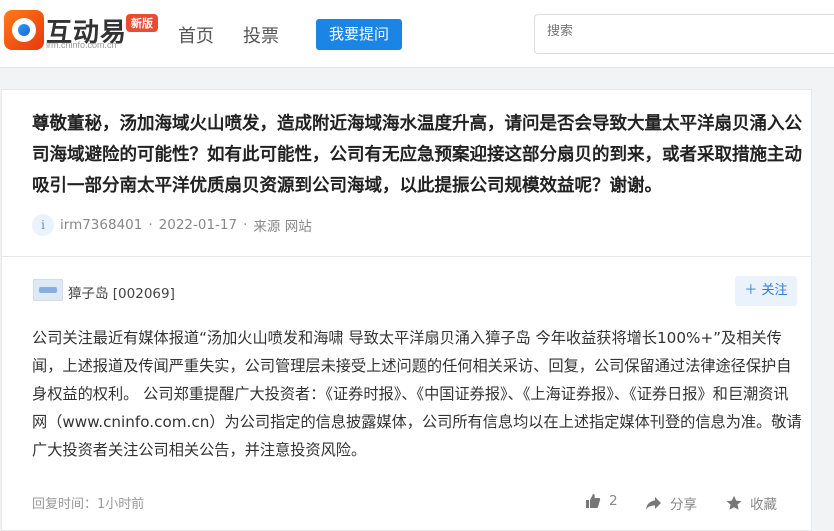  Describe the element at coordinates (101, 225) in the screenshot. I see `asker-username: irm7368401` at that location.